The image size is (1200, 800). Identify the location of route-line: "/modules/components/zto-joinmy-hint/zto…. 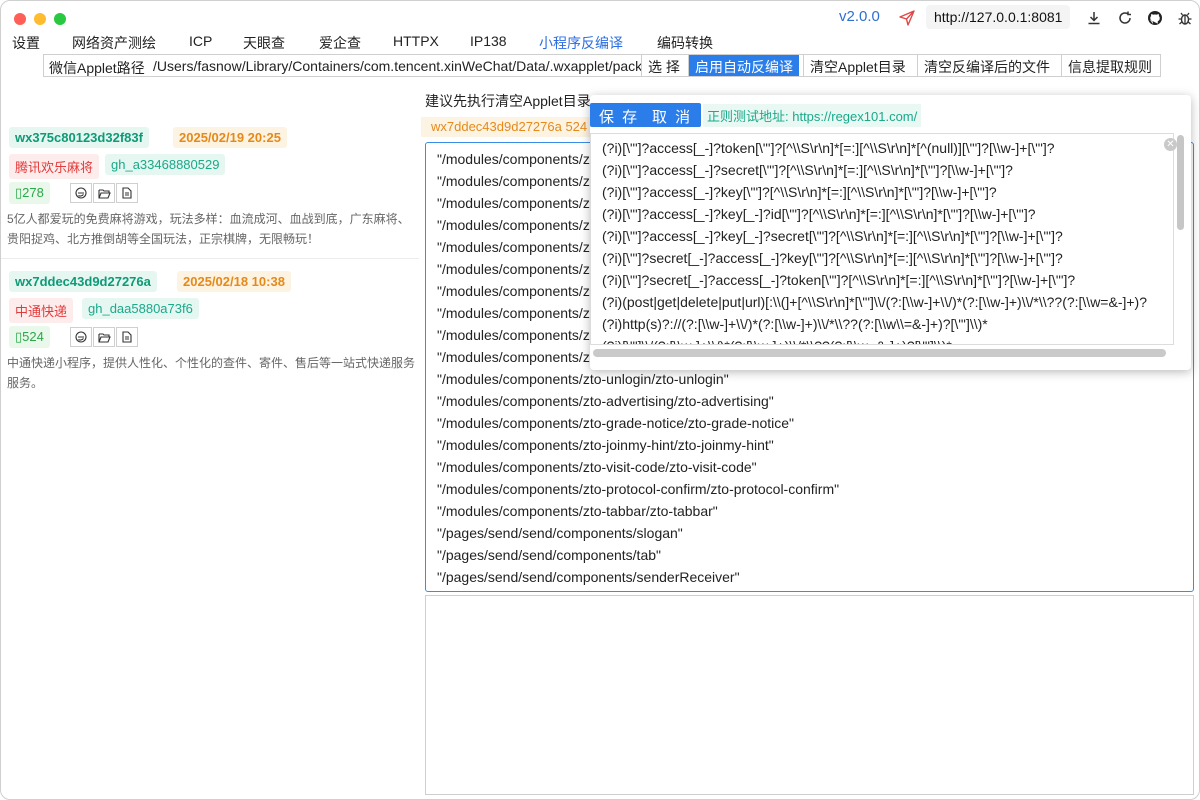
(605, 445).